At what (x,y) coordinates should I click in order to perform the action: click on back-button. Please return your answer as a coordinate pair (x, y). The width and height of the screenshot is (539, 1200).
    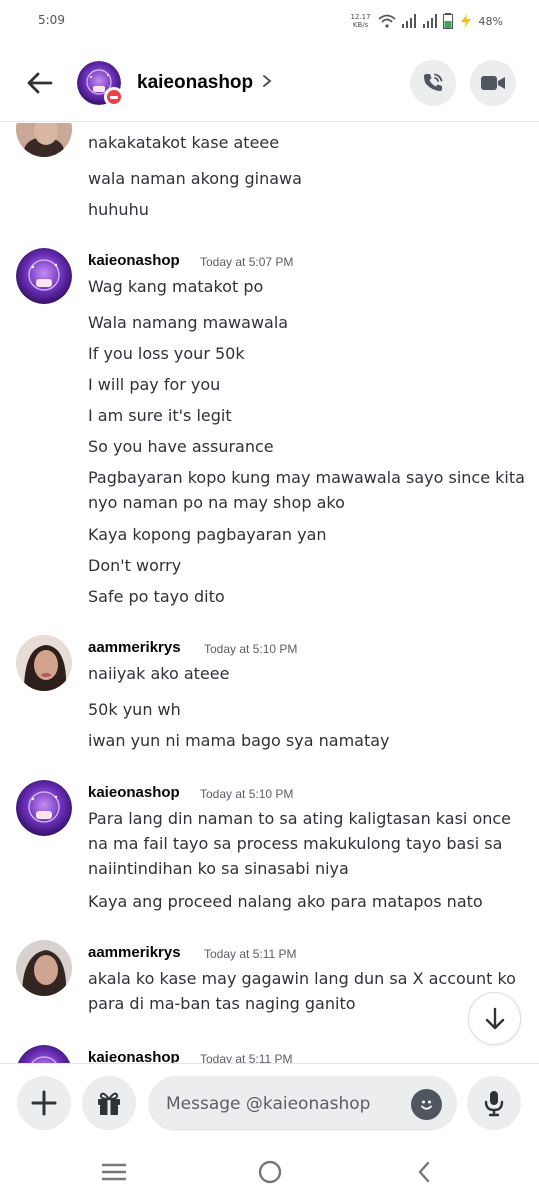
    Looking at the image, I should click on (39, 83).